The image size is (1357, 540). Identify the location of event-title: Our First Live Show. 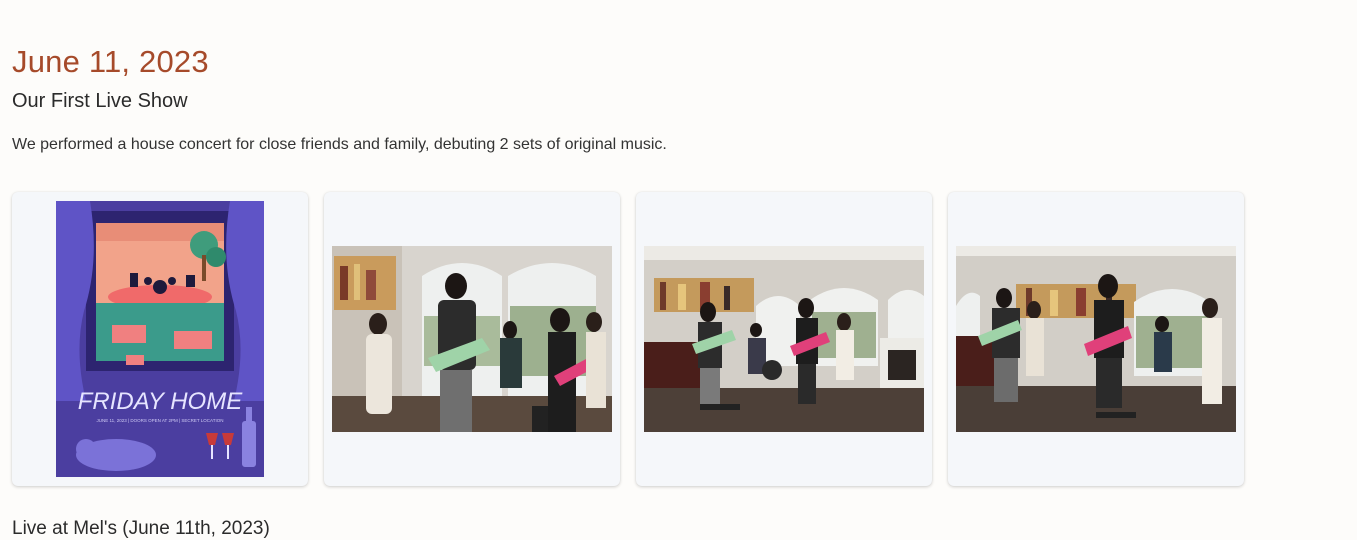
(100, 101).